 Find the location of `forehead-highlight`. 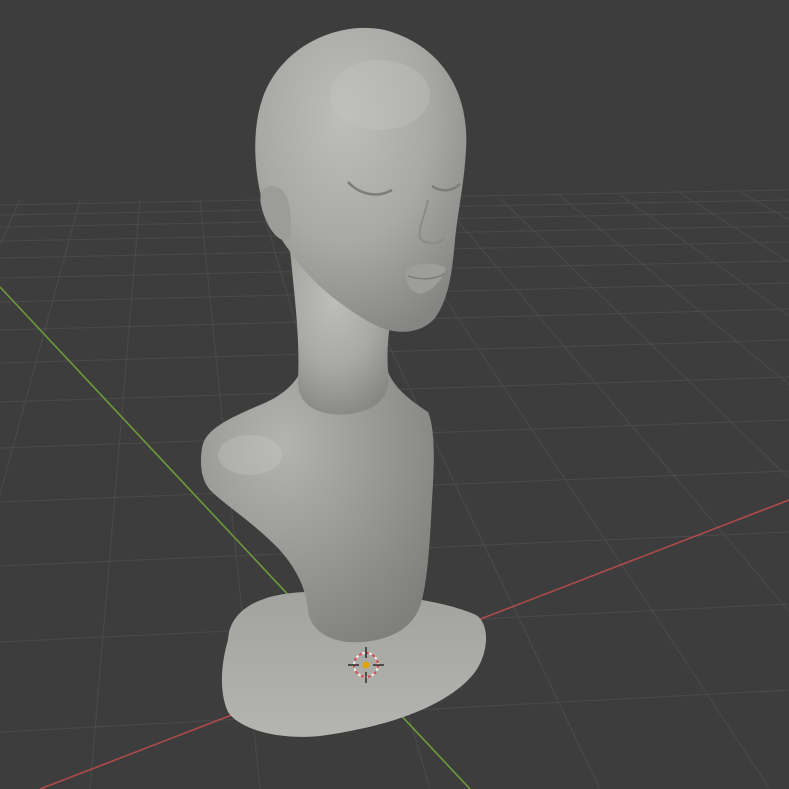

forehead-highlight is located at coordinates (380, 95).